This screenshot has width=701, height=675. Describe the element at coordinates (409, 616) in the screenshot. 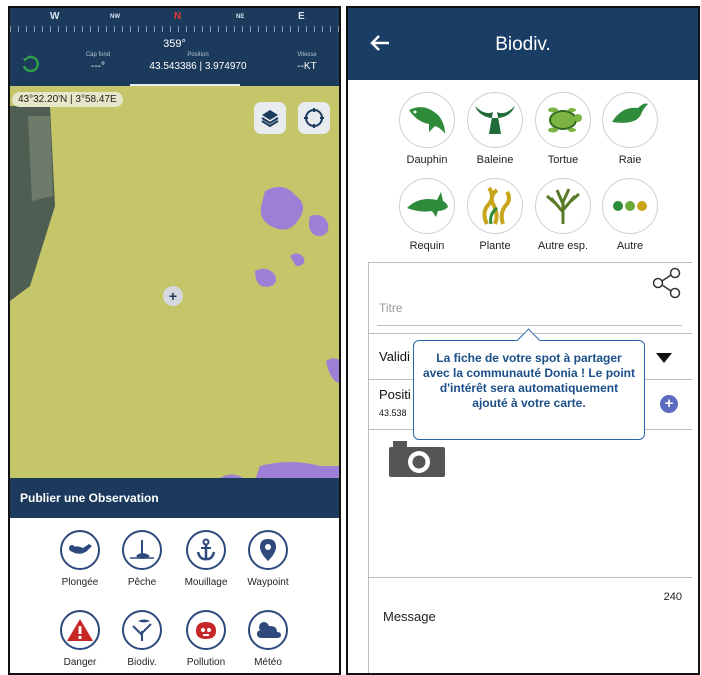

I see `message-input: Message` at that location.